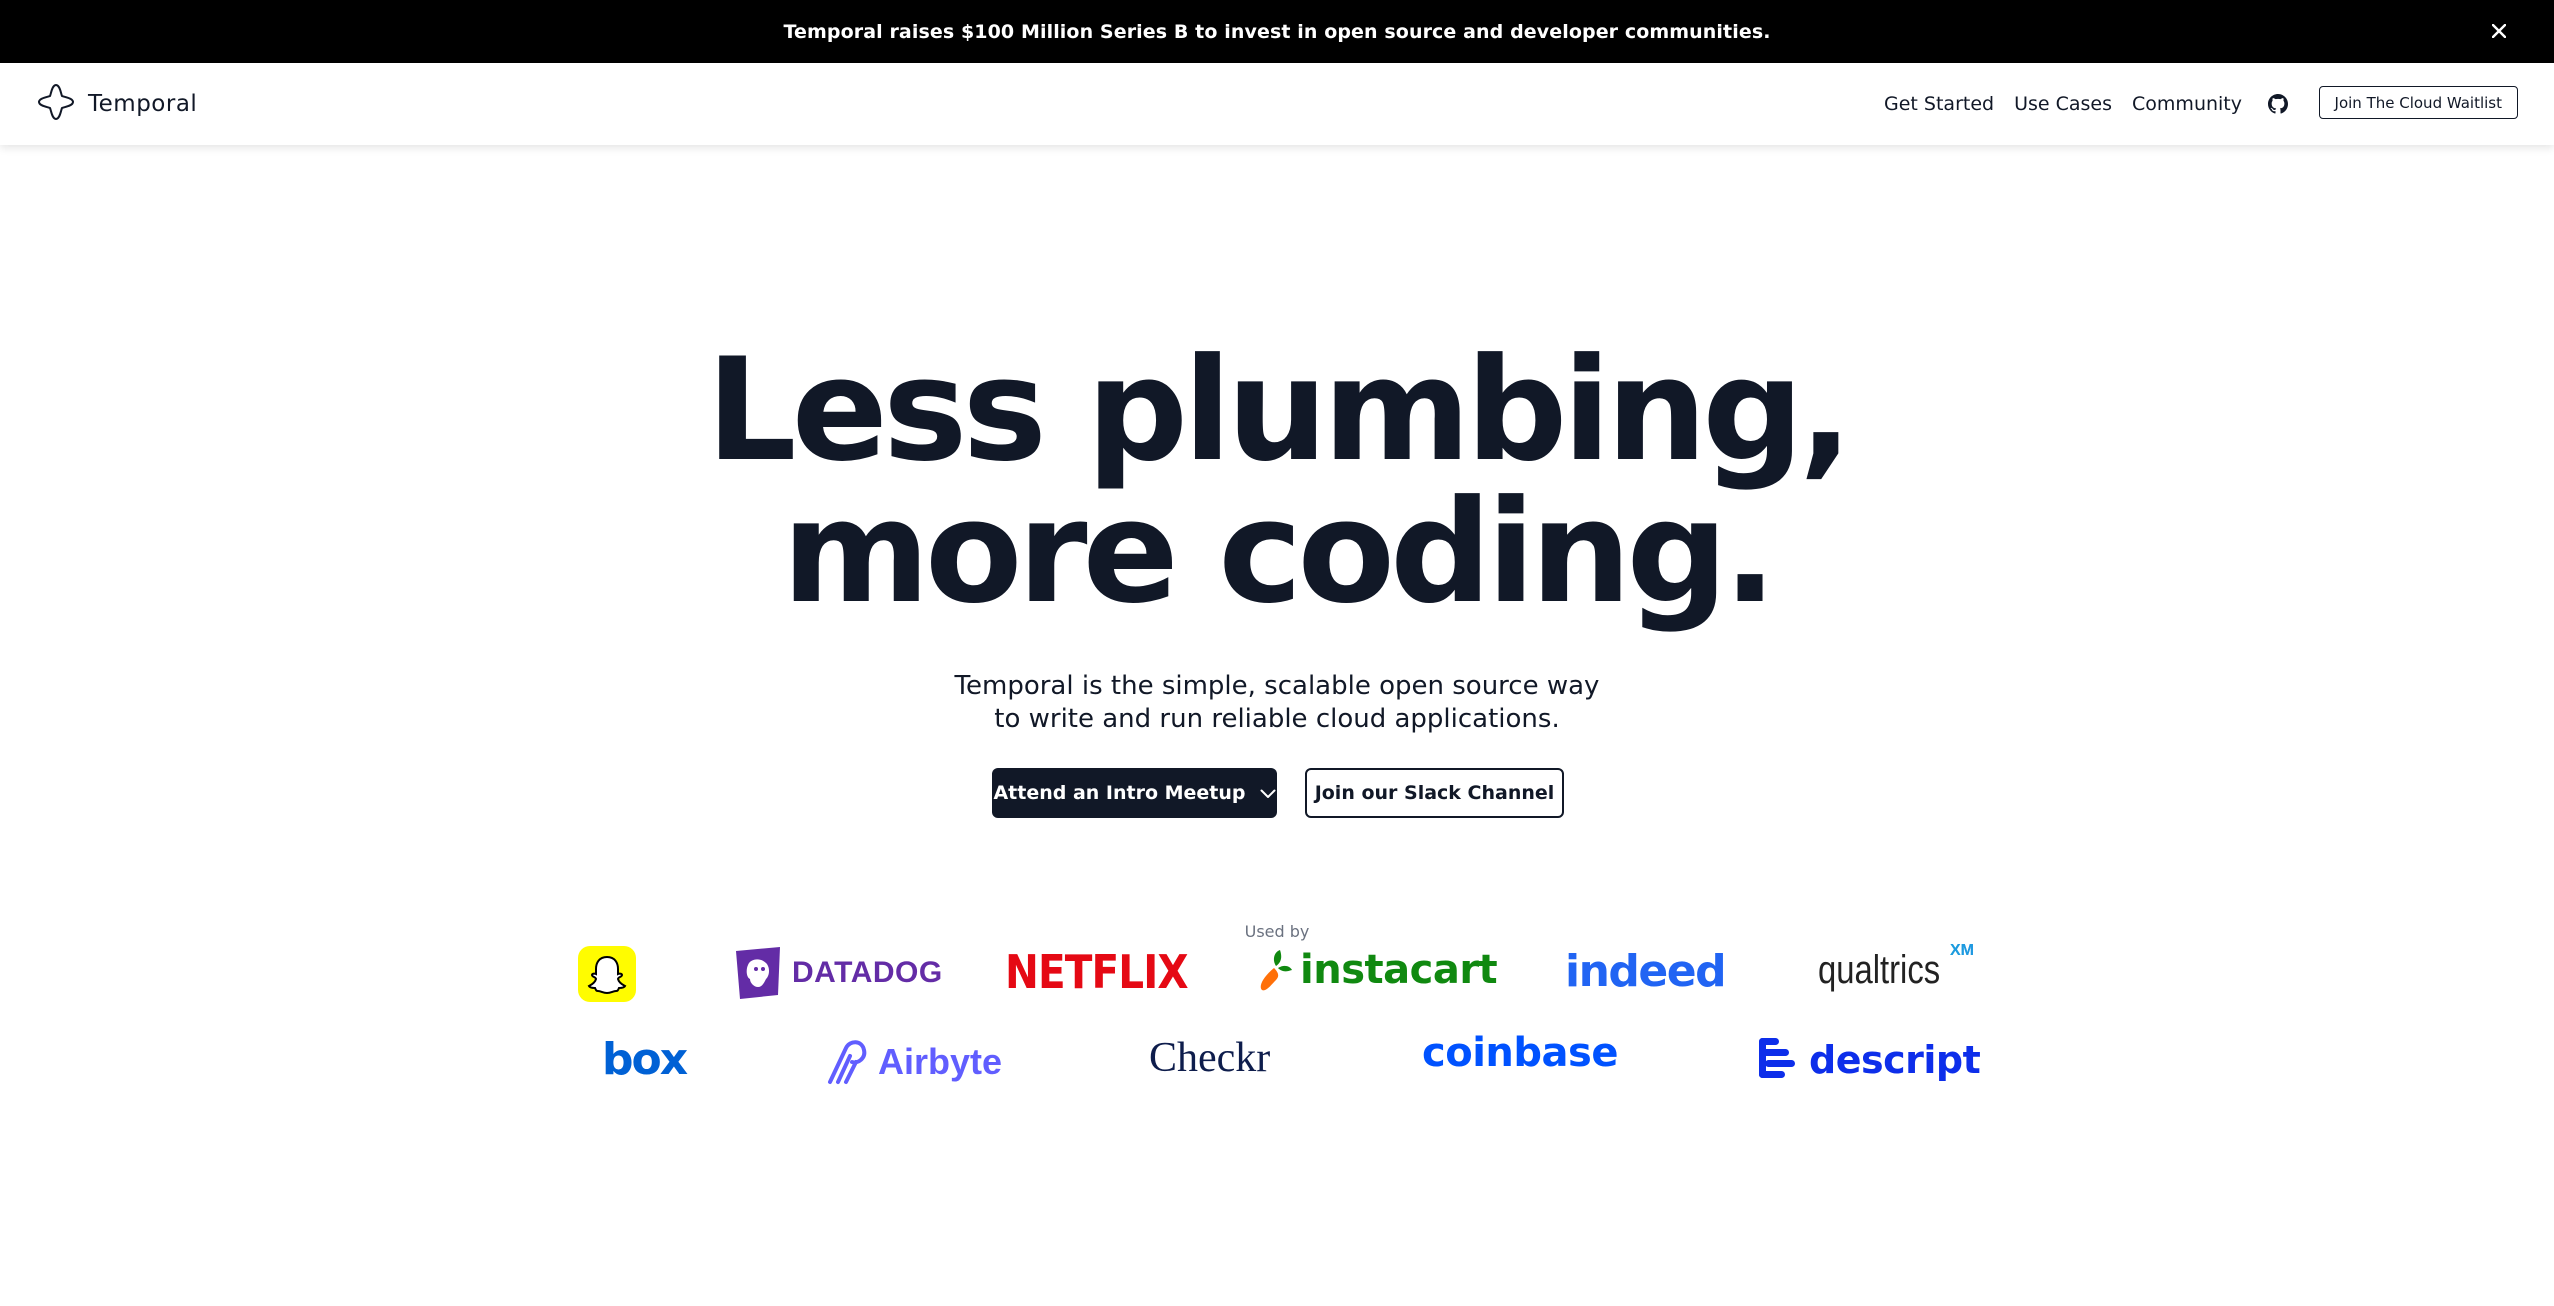 Image resolution: width=2554 pixels, height=1306 pixels. What do you see at coordinates (2499, 31) in the screenshot?
I see `close-icon` at bounding box center [2499, 31].